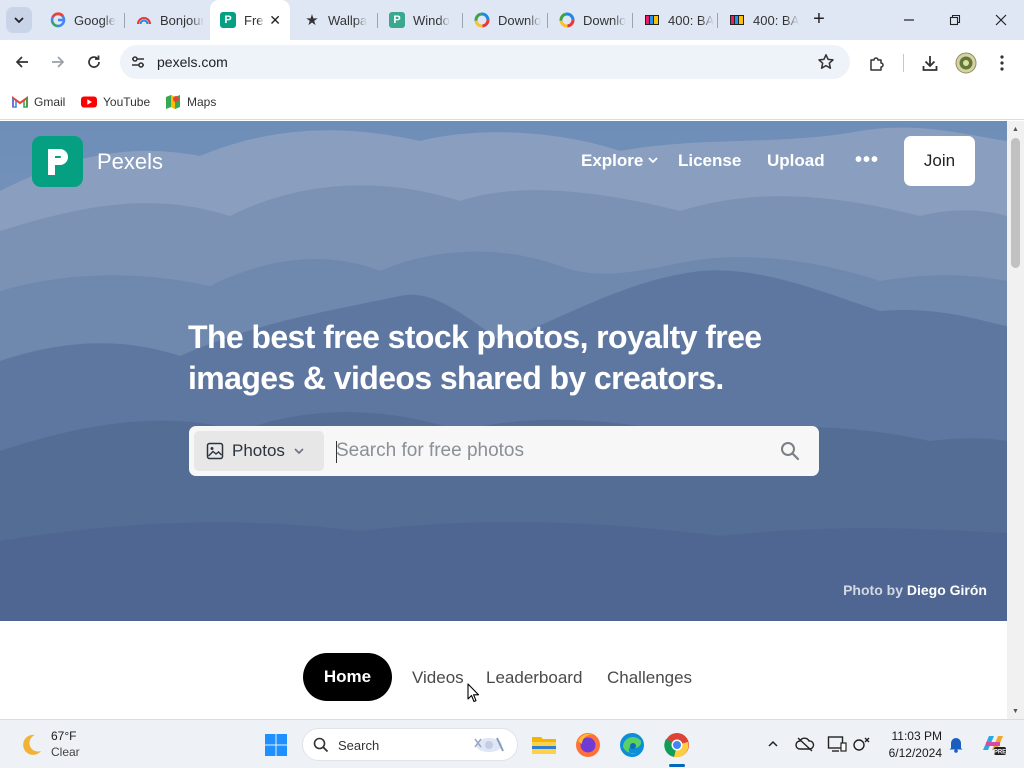 This screenshot has height=768, width=1024. What do you see at coordinates (674, 20) in the screenshot?
I see `tab-400-1: 400: BA` at bounding box center [674, 20].